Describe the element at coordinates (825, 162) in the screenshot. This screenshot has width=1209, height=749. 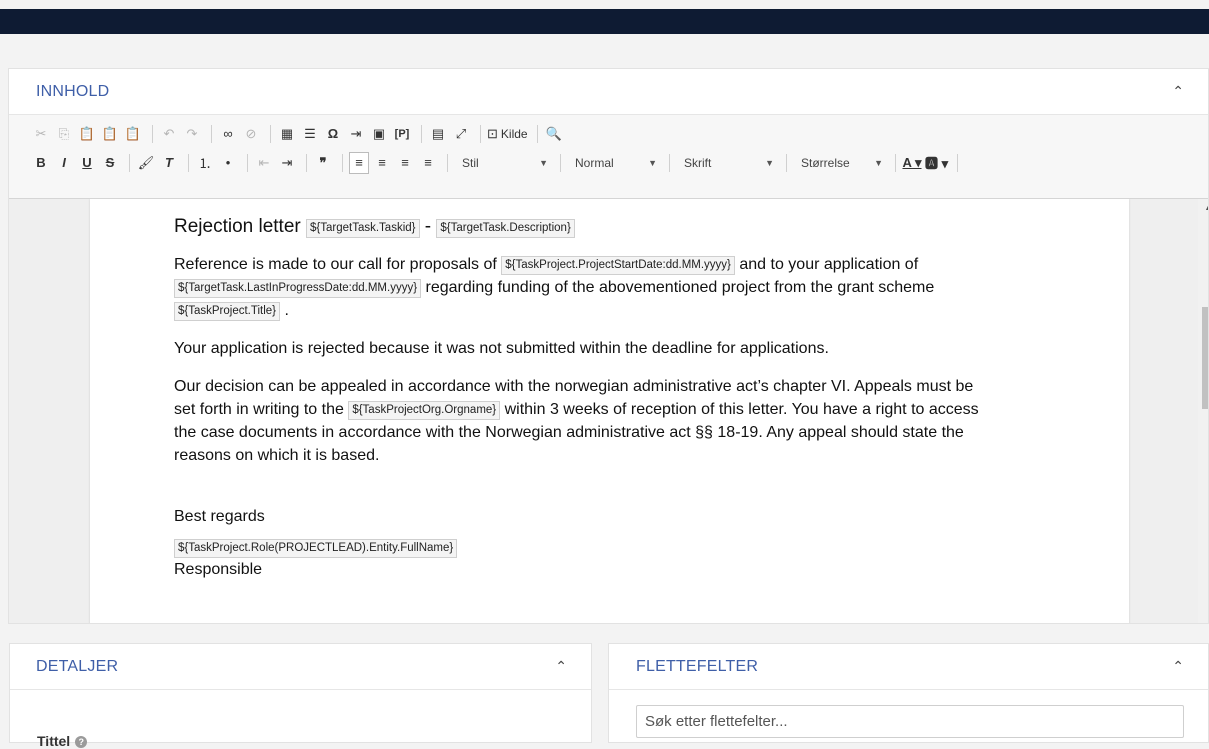
I see `size-dropdown-label: Størrelse` at that location.